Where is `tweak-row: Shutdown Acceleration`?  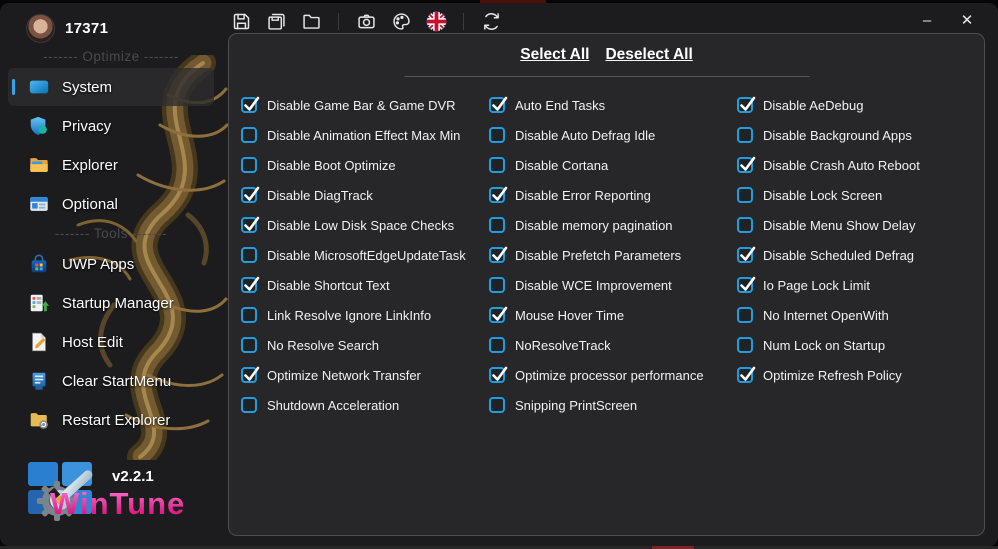
tweak-row: Shutdown Acceleration is located at coordinates (365, 405).